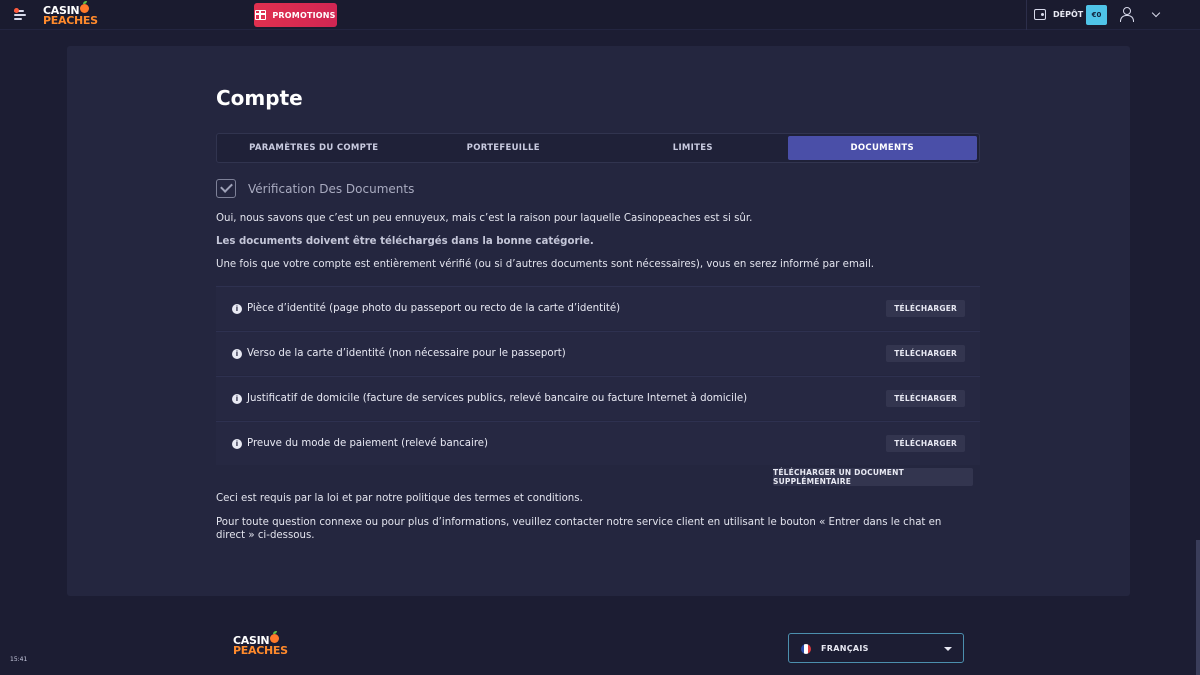 This screenshot has width=1200, height=675. I want to click on wallet-icon, so click(1040, 14).